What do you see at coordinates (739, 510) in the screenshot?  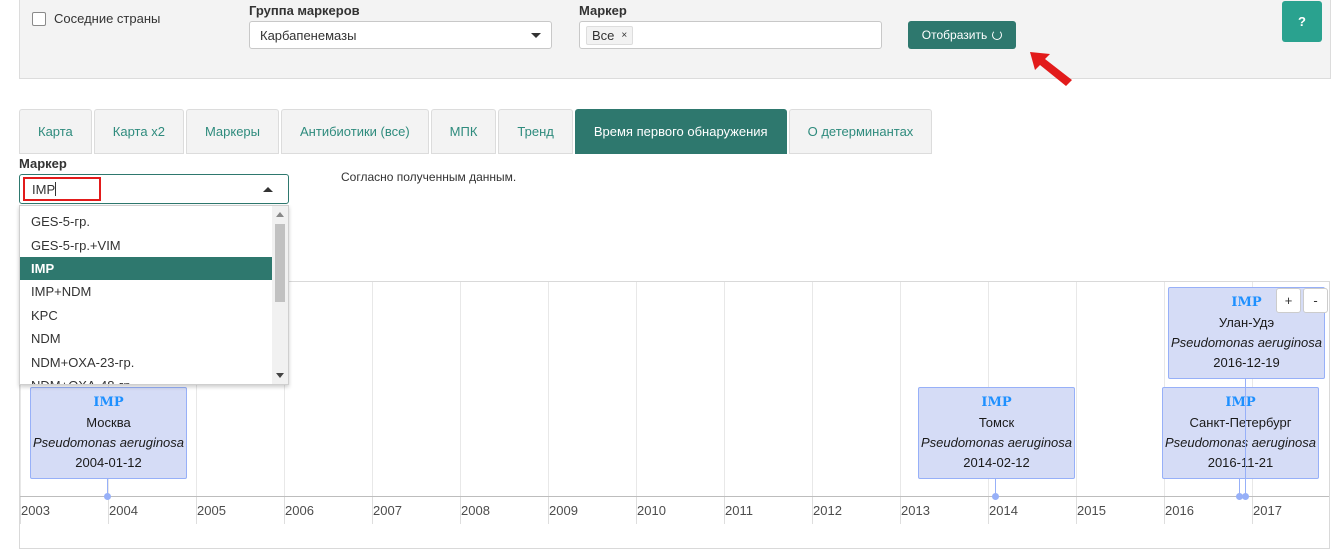 I see `timeline-year-label: 2011` at bounding box center [739, 510].